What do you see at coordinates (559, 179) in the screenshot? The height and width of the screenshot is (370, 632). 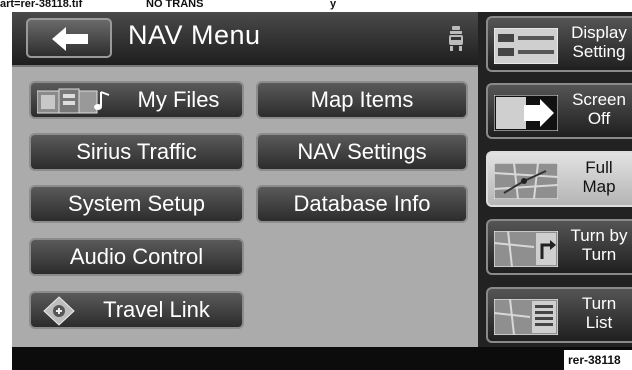 I see `full-map-button: Full Map` at bounding box center [559, 179].